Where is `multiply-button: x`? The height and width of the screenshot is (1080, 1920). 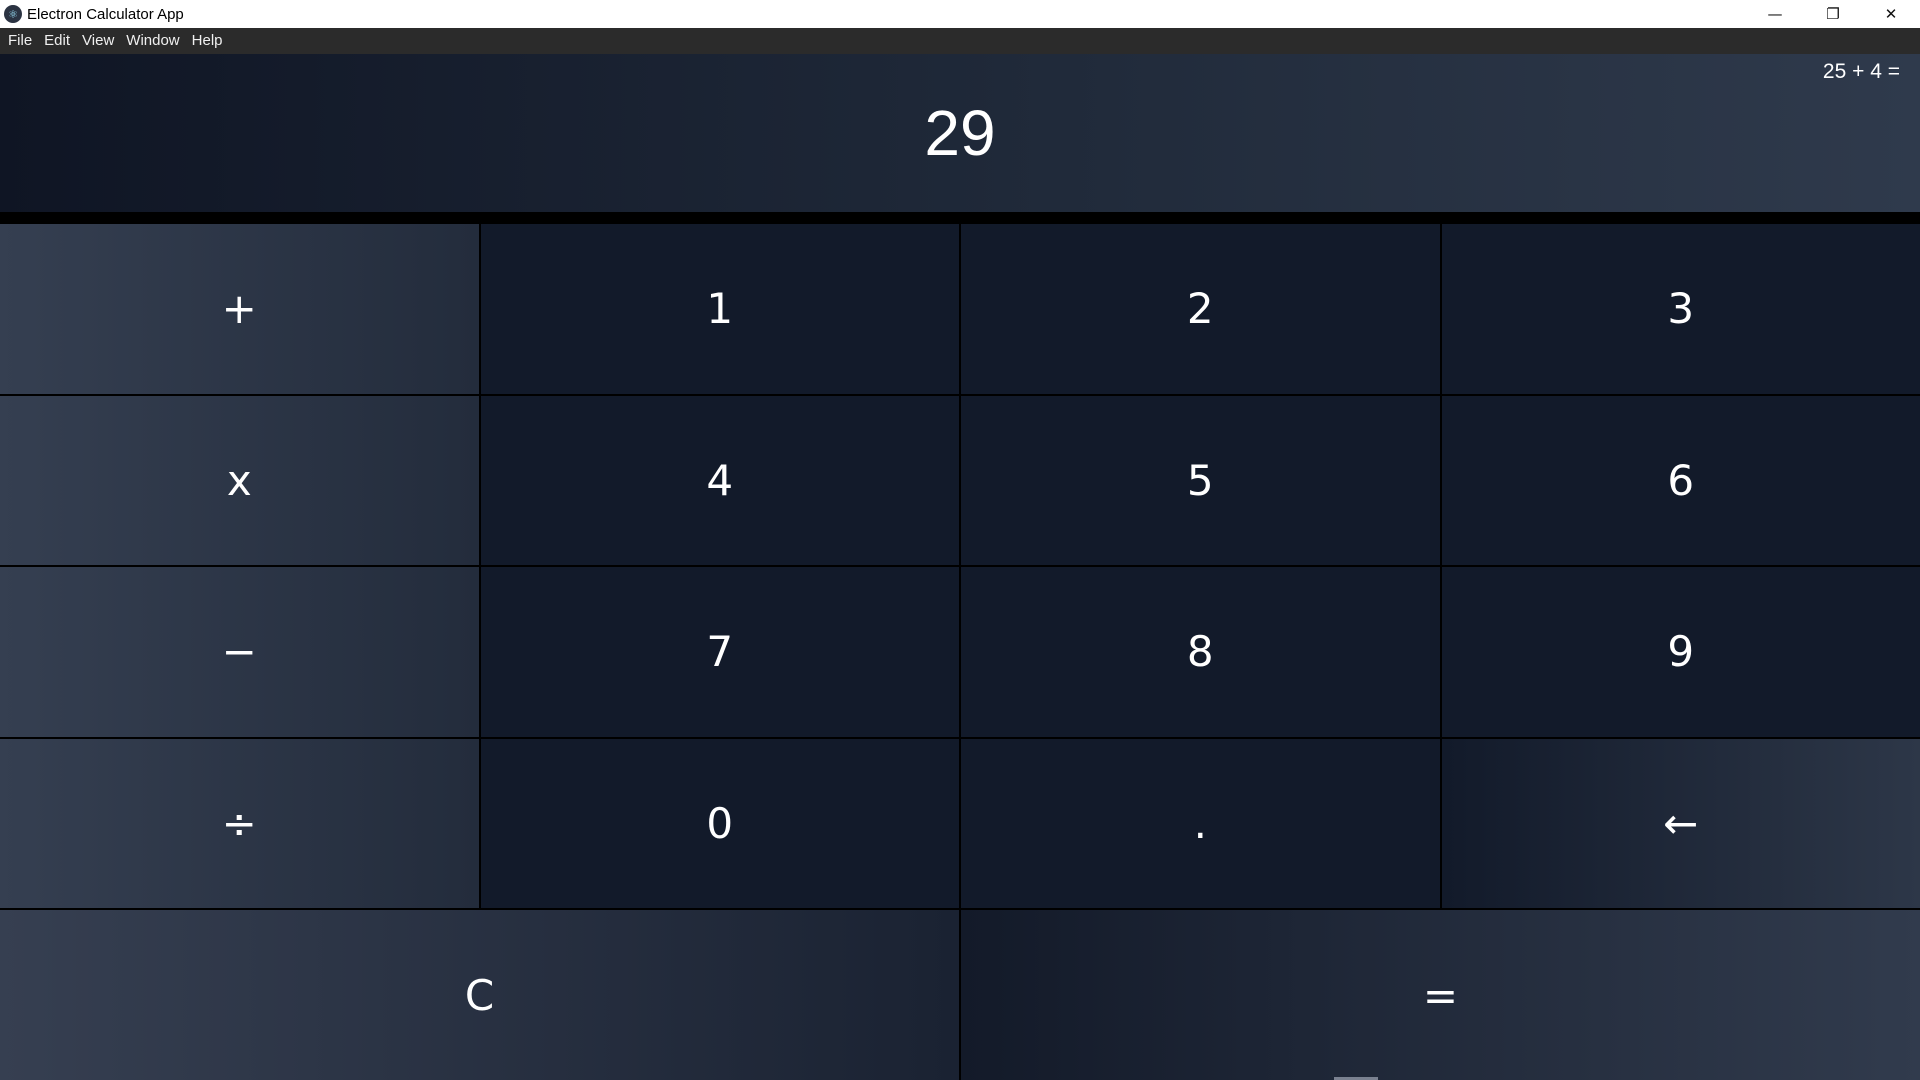
multiply-button: x is located at coordinates (239, 480).